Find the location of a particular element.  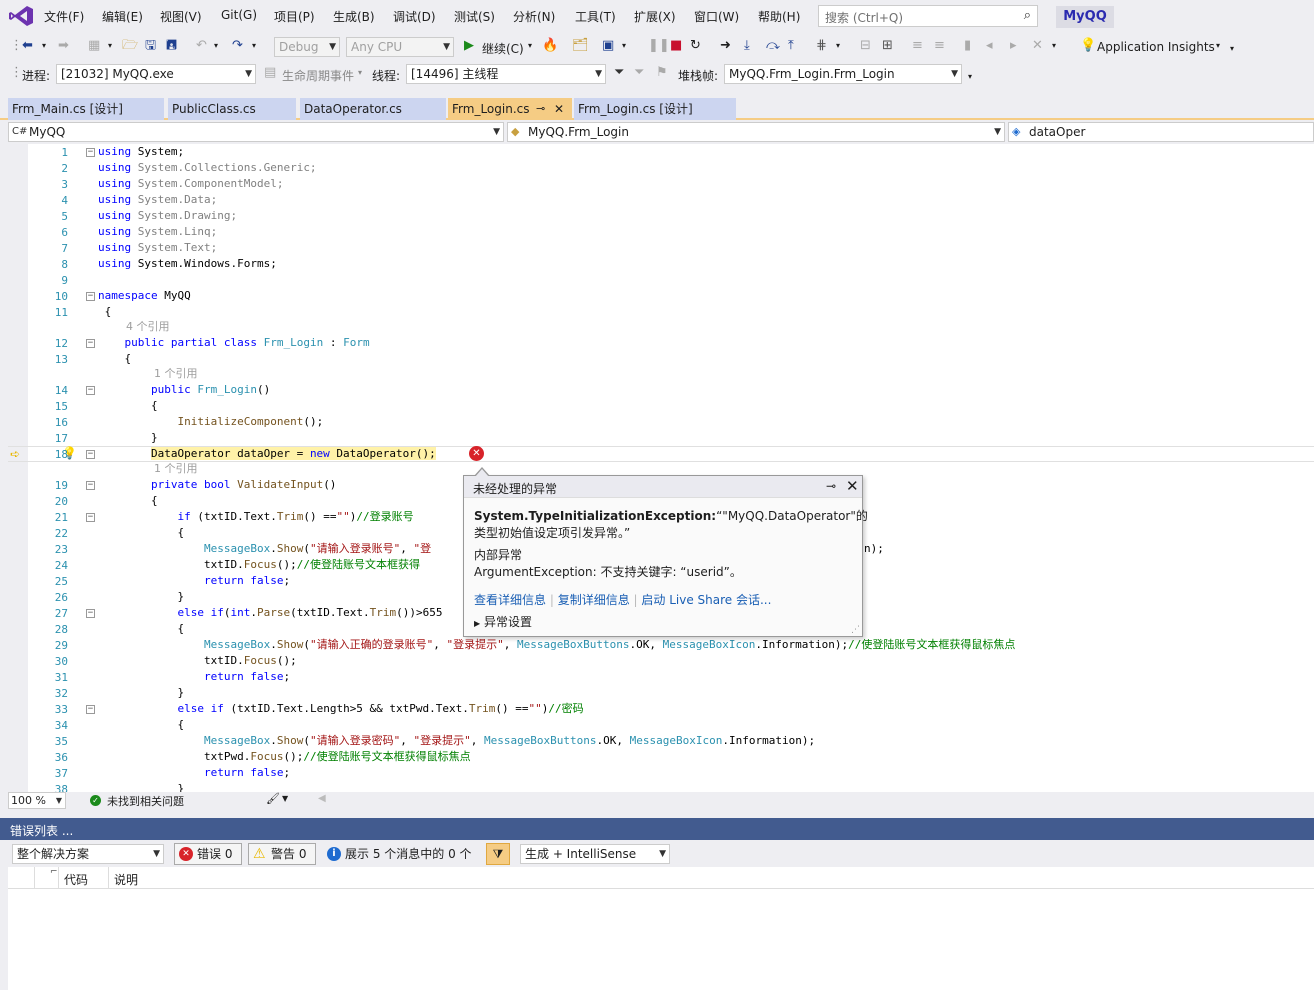

tab-publicclass: PublicClass.cs is located at coordinates (232, 109).